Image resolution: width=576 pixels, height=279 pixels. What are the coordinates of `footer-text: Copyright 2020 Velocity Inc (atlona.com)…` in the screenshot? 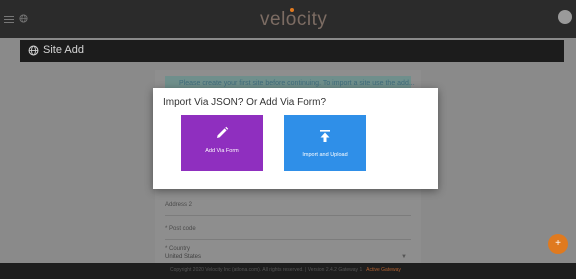 It's located at (285, 270).